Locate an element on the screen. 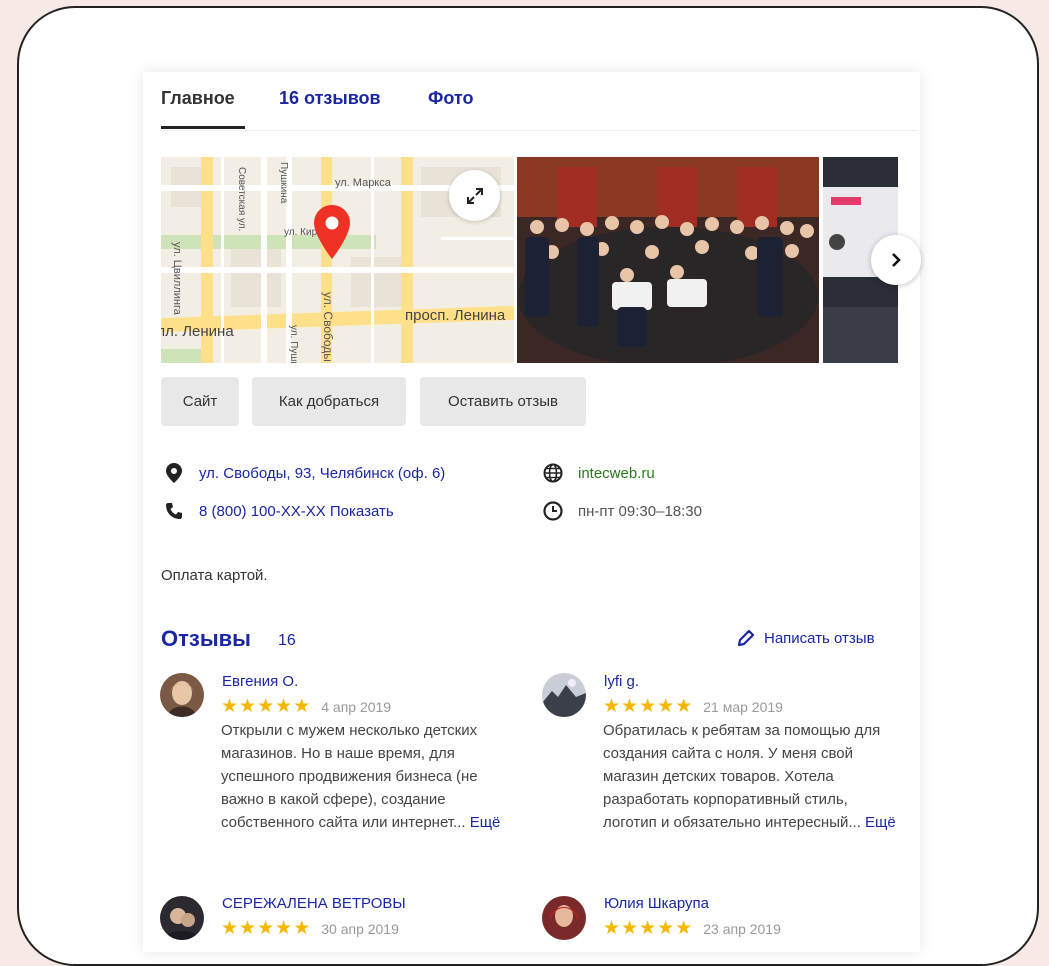  chevron-right-icon is located at coordinates (896, 260).